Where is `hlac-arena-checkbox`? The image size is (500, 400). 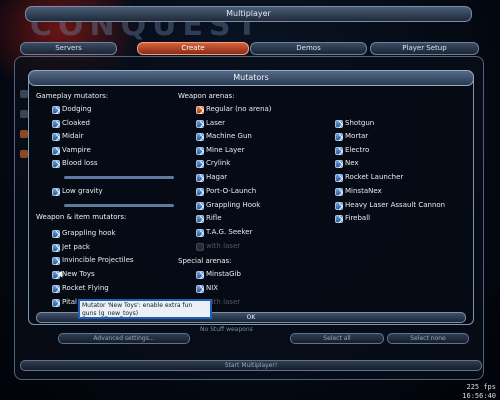 hlac-arena-checkbox is located at coordinates (339, 206).